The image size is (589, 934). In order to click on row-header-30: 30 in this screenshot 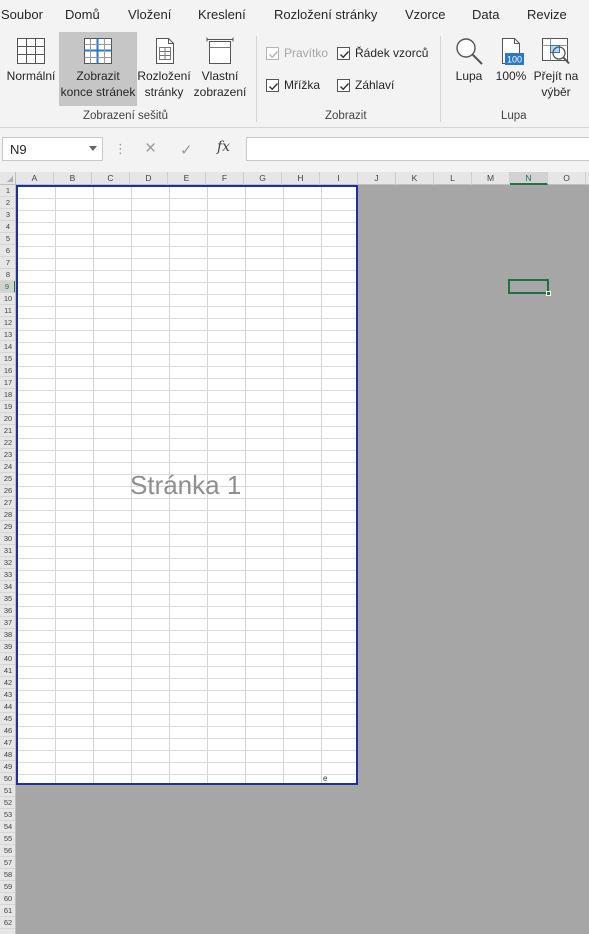, I will do `click(7, 539)`.